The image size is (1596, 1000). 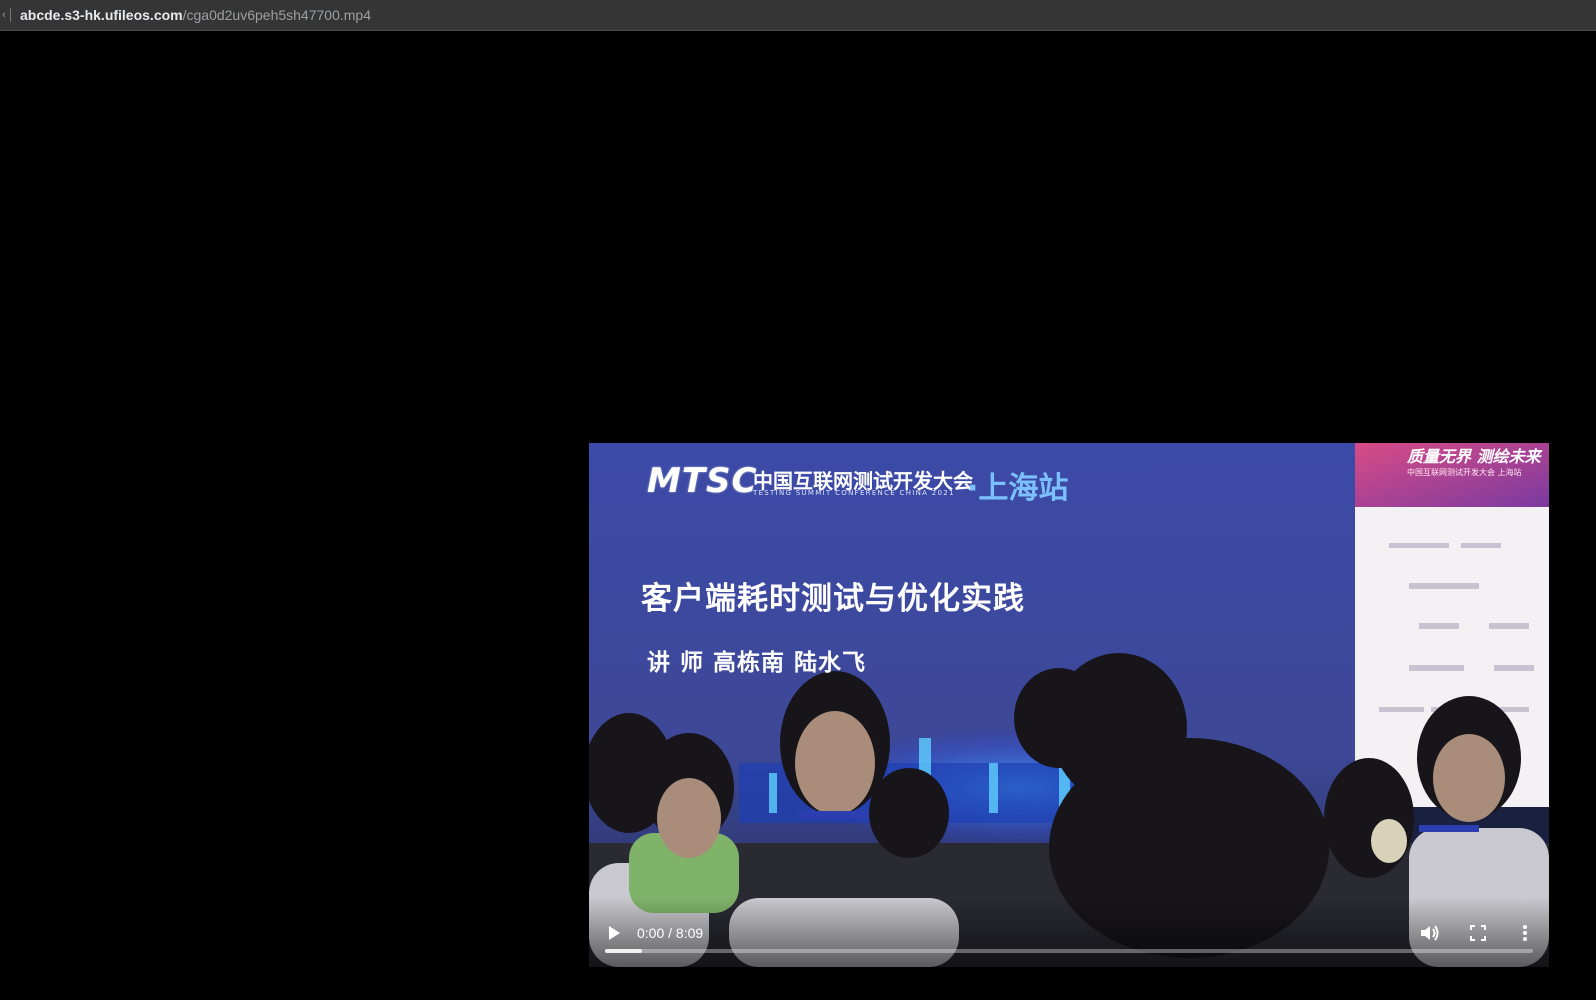 What do you see at coordinates (101, 15) in the screenshot?
I see `url-host: abcde.s3-hk.ufileos.com` at bounding box center [101, 15].